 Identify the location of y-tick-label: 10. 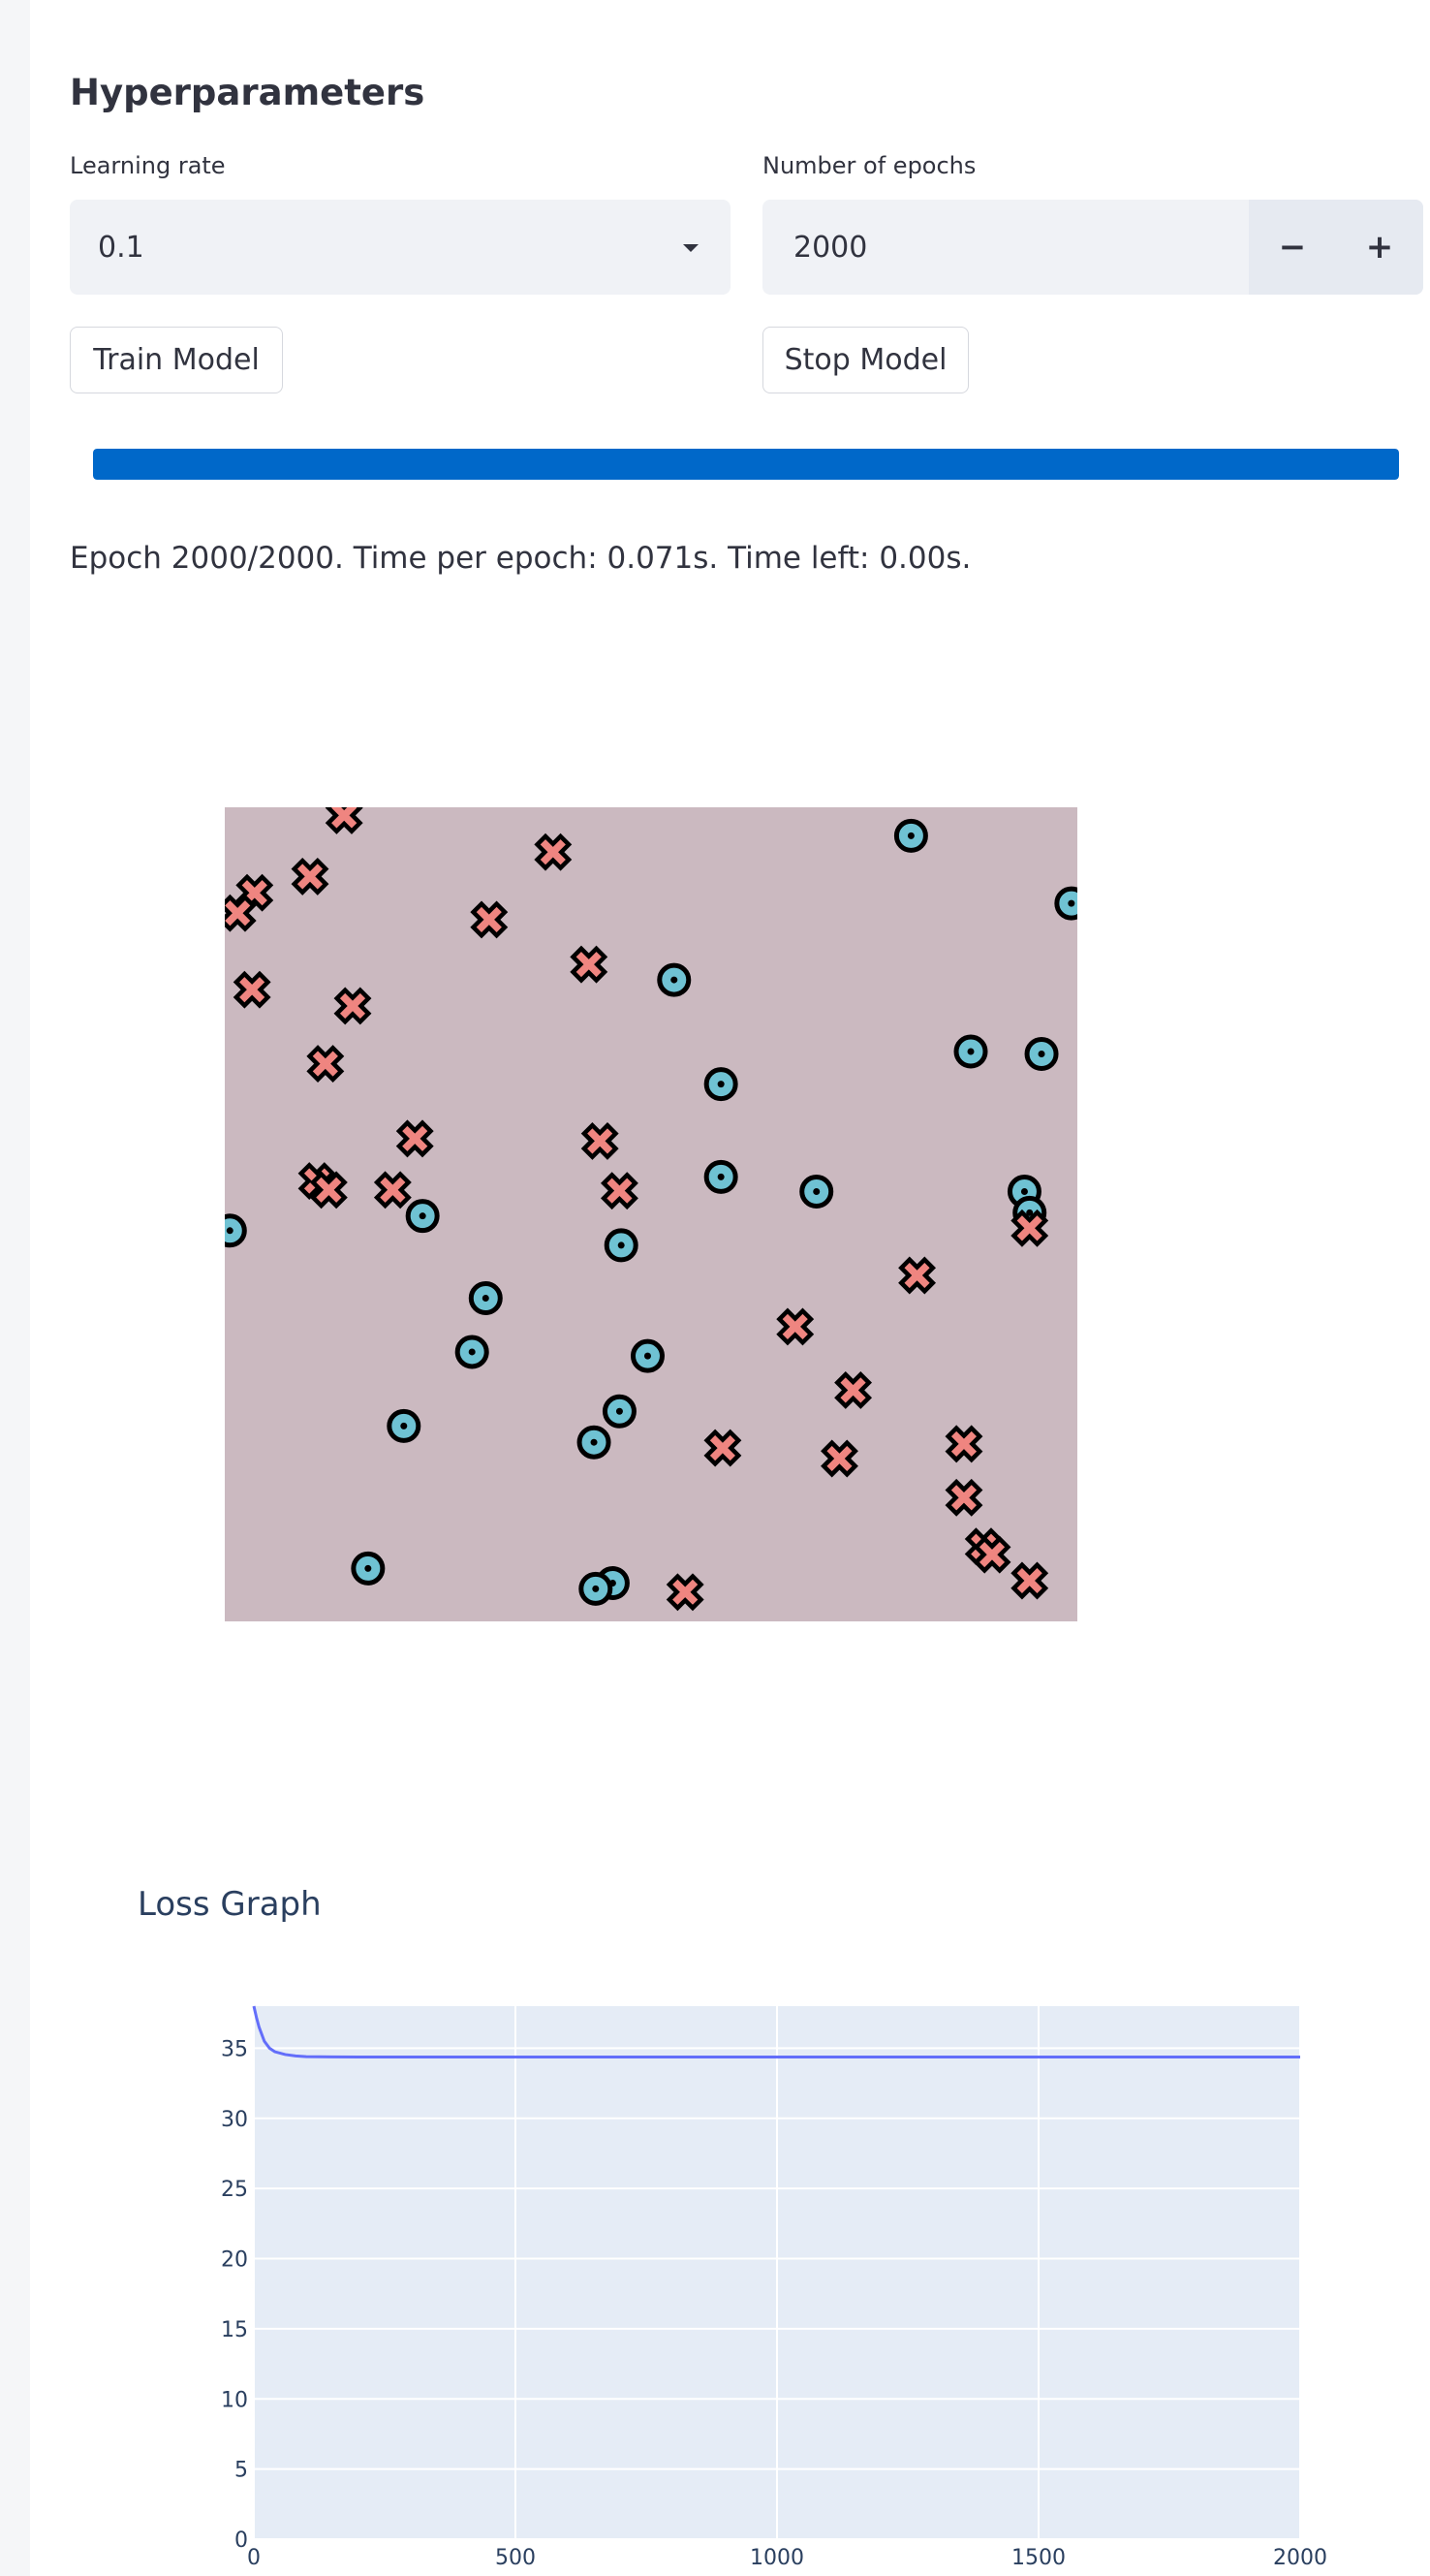
(235, 2400).